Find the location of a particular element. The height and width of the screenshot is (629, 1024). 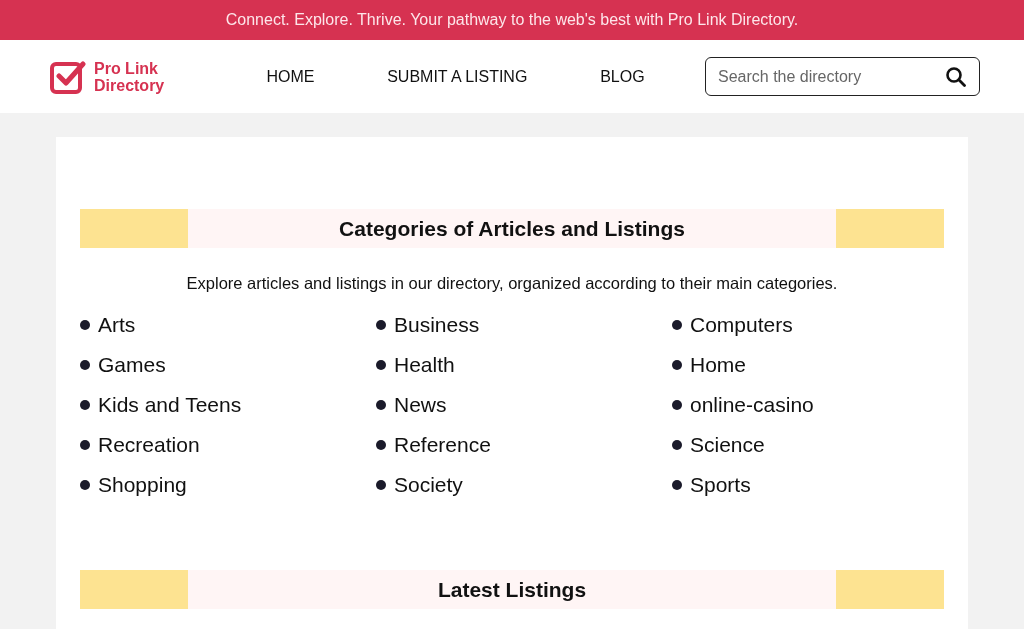

logo-text: Directory is located at coordinates (129, 85).